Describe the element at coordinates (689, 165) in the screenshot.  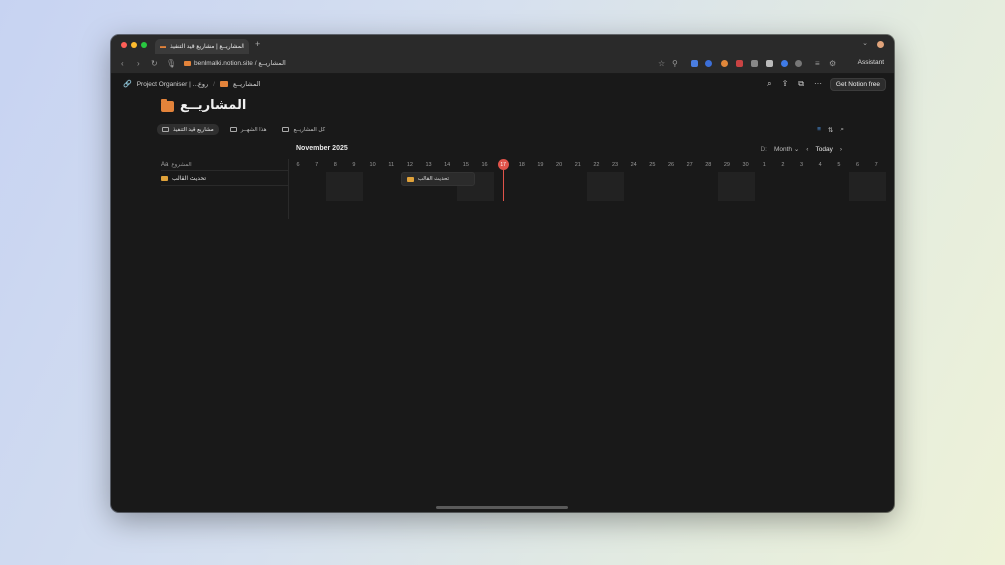
I see `day-label: 27` at that location.